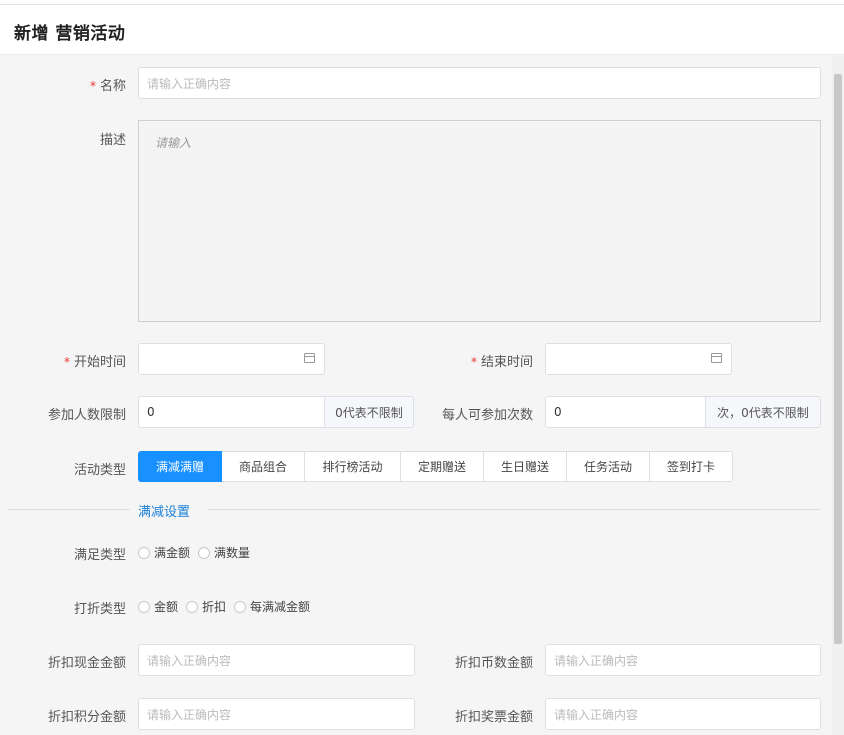 The image size is (844, 735). Describe the element at coordinates (189, 714) in the screenshot. I see `points-discount-placeholder: 请输入正确内容` at that location.